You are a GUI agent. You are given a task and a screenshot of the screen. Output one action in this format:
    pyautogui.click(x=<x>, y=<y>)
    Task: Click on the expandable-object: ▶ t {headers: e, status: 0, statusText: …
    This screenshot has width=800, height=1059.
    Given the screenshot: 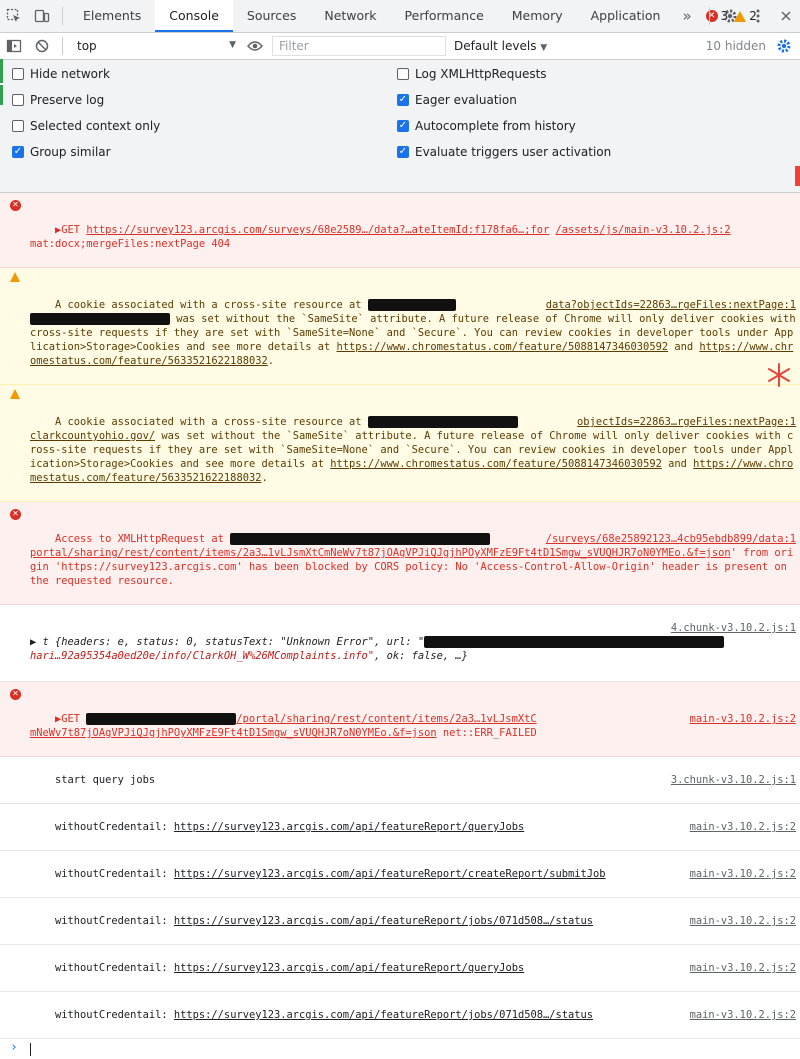 What is the action you would take?
    pyautogui.click(x=377, y=649)
    